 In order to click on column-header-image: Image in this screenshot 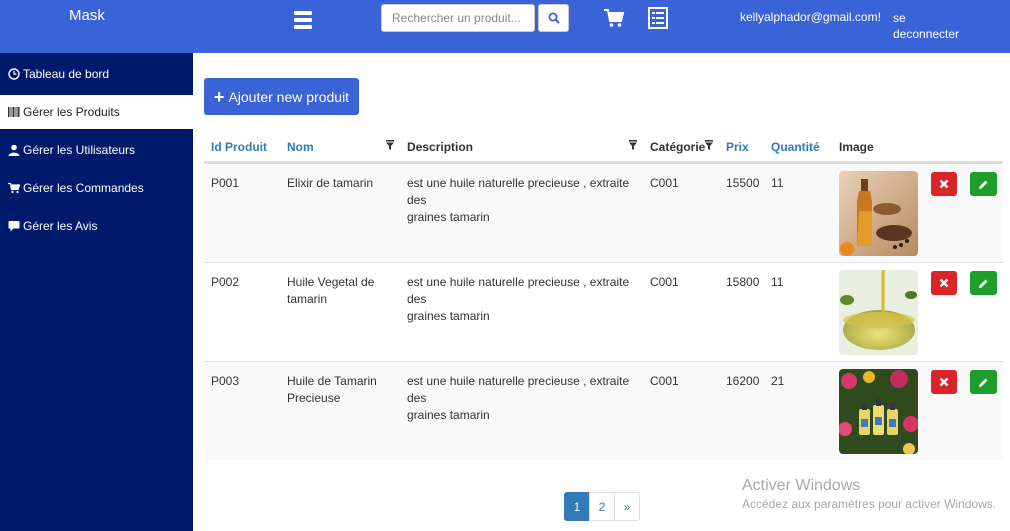, I will do `click(856, 147)`.